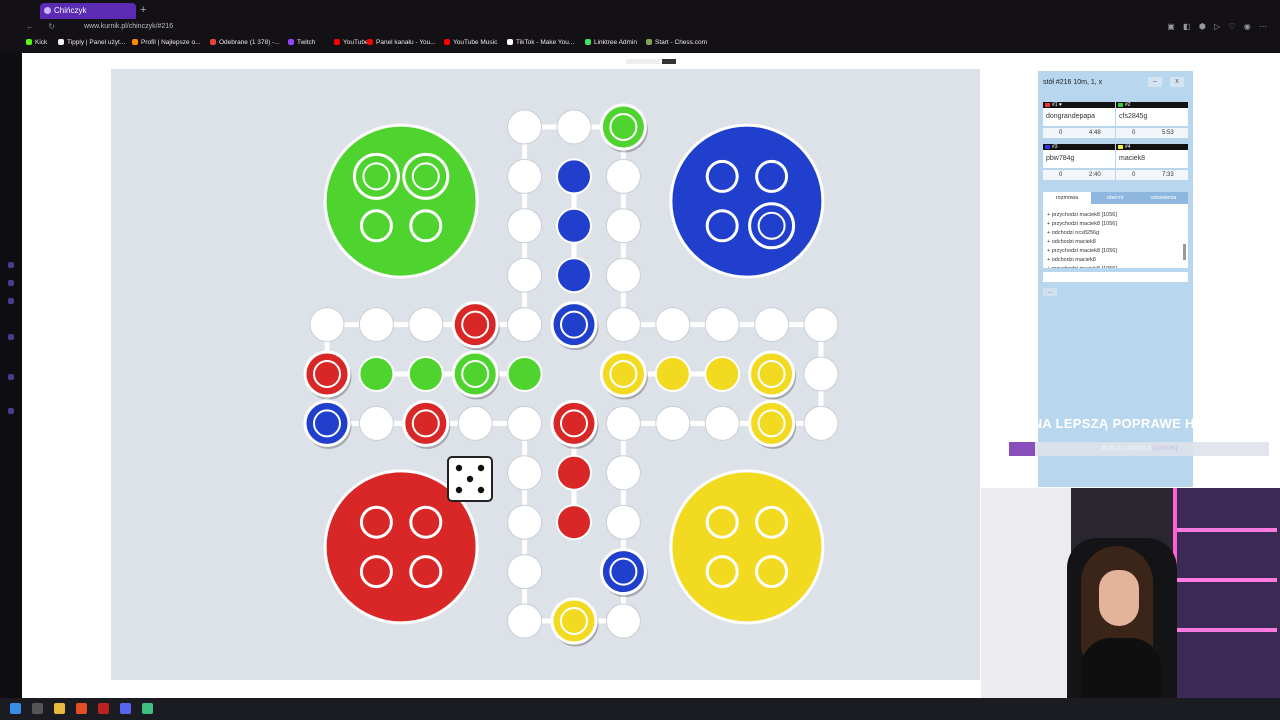  What do you see at coordinates (1139, 423) in the screenshot?
I see `donation-goal-title: NA LEPSZĄ POPRAWE HUMORU` at bounding box center [1139, 423].